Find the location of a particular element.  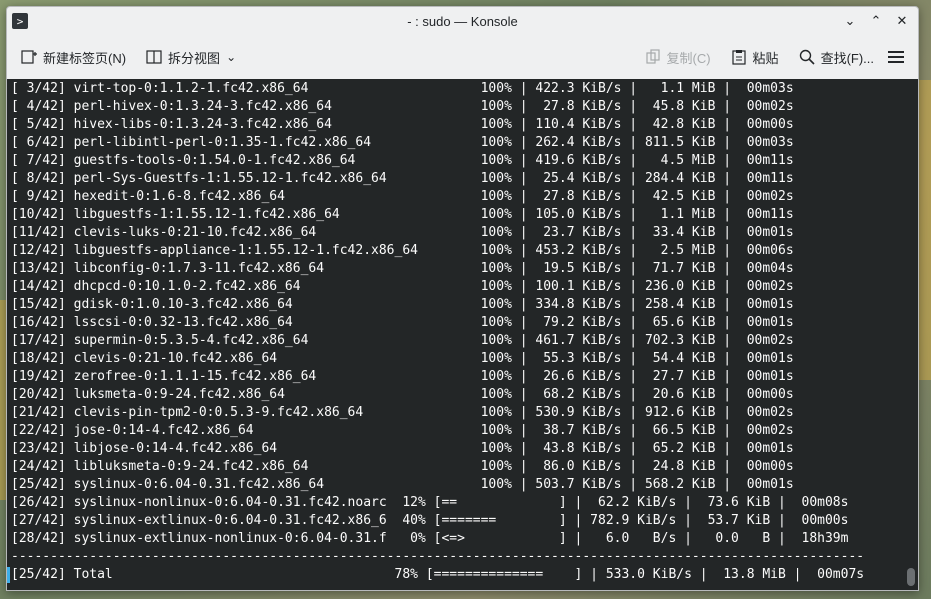

paste-label: 粘贴 is located at coordinates (765, 58).